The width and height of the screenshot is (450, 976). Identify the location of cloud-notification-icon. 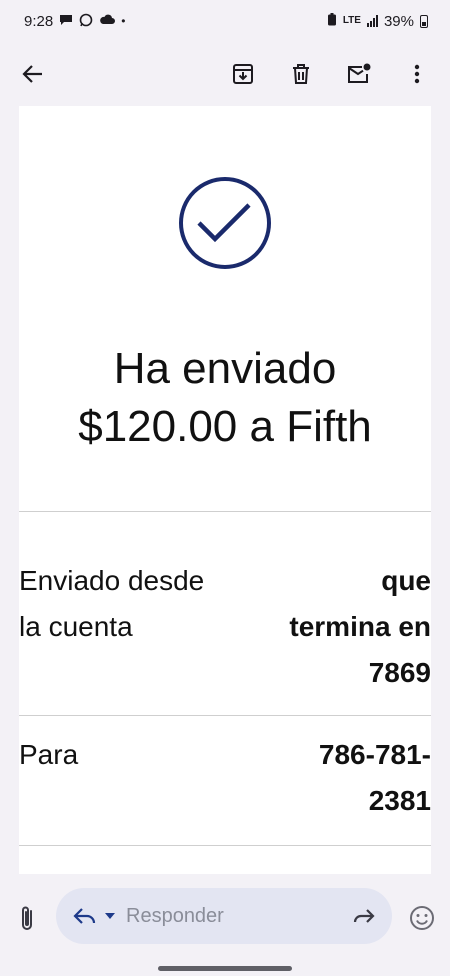
(107, 21).